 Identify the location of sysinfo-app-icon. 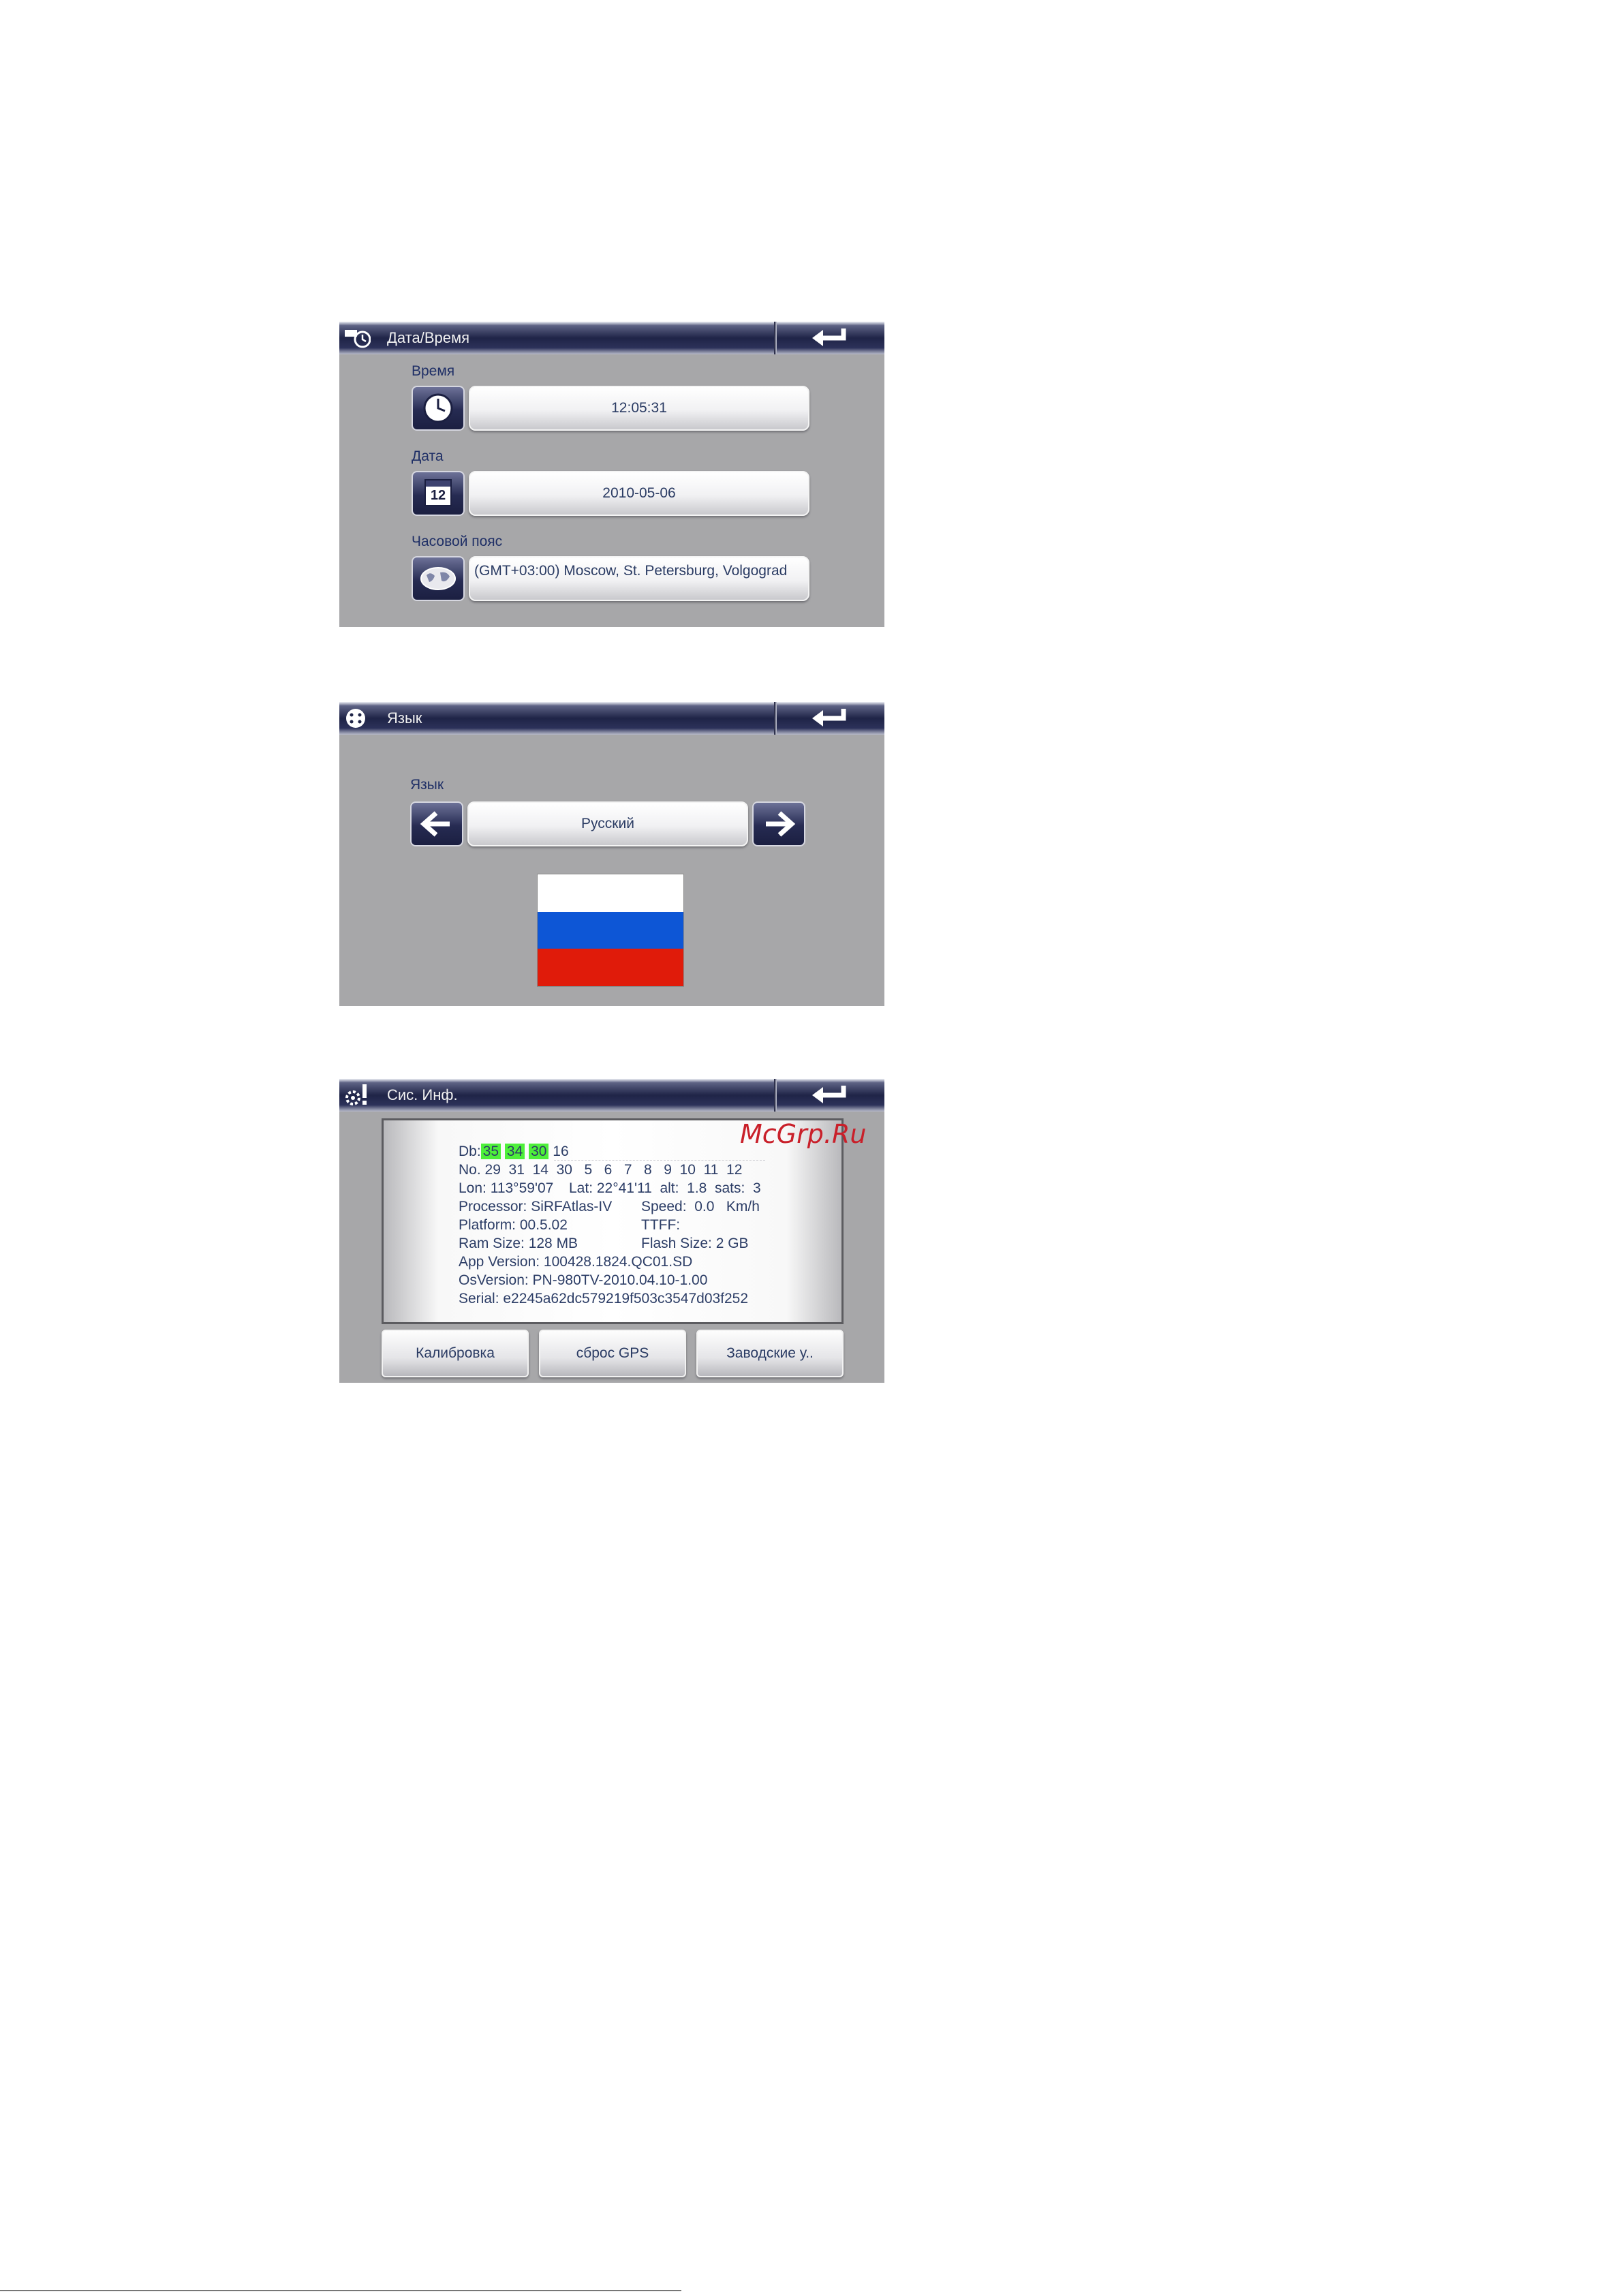
(355, 1095).